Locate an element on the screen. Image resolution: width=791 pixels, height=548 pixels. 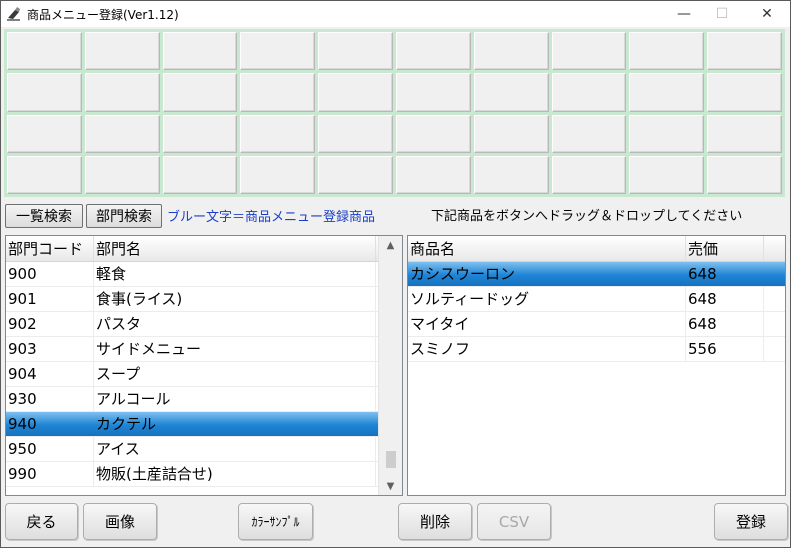
table-row: 990 物販(土産詰合せ) is located at coordinates (204, 474).